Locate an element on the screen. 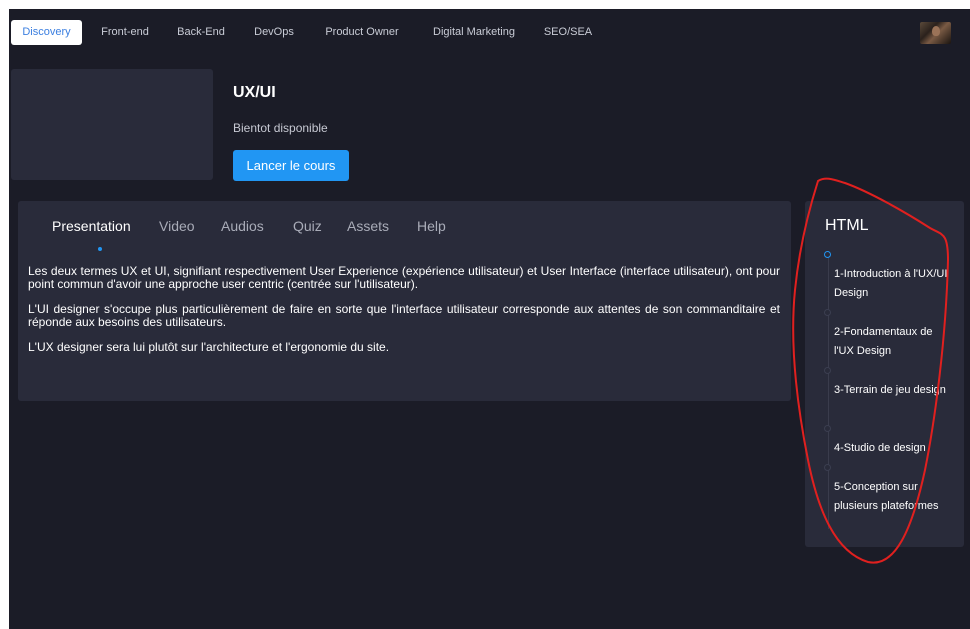 The width and height of the screenshot is (970, 629). module-title: HTML is located at coordinates (847, 225).